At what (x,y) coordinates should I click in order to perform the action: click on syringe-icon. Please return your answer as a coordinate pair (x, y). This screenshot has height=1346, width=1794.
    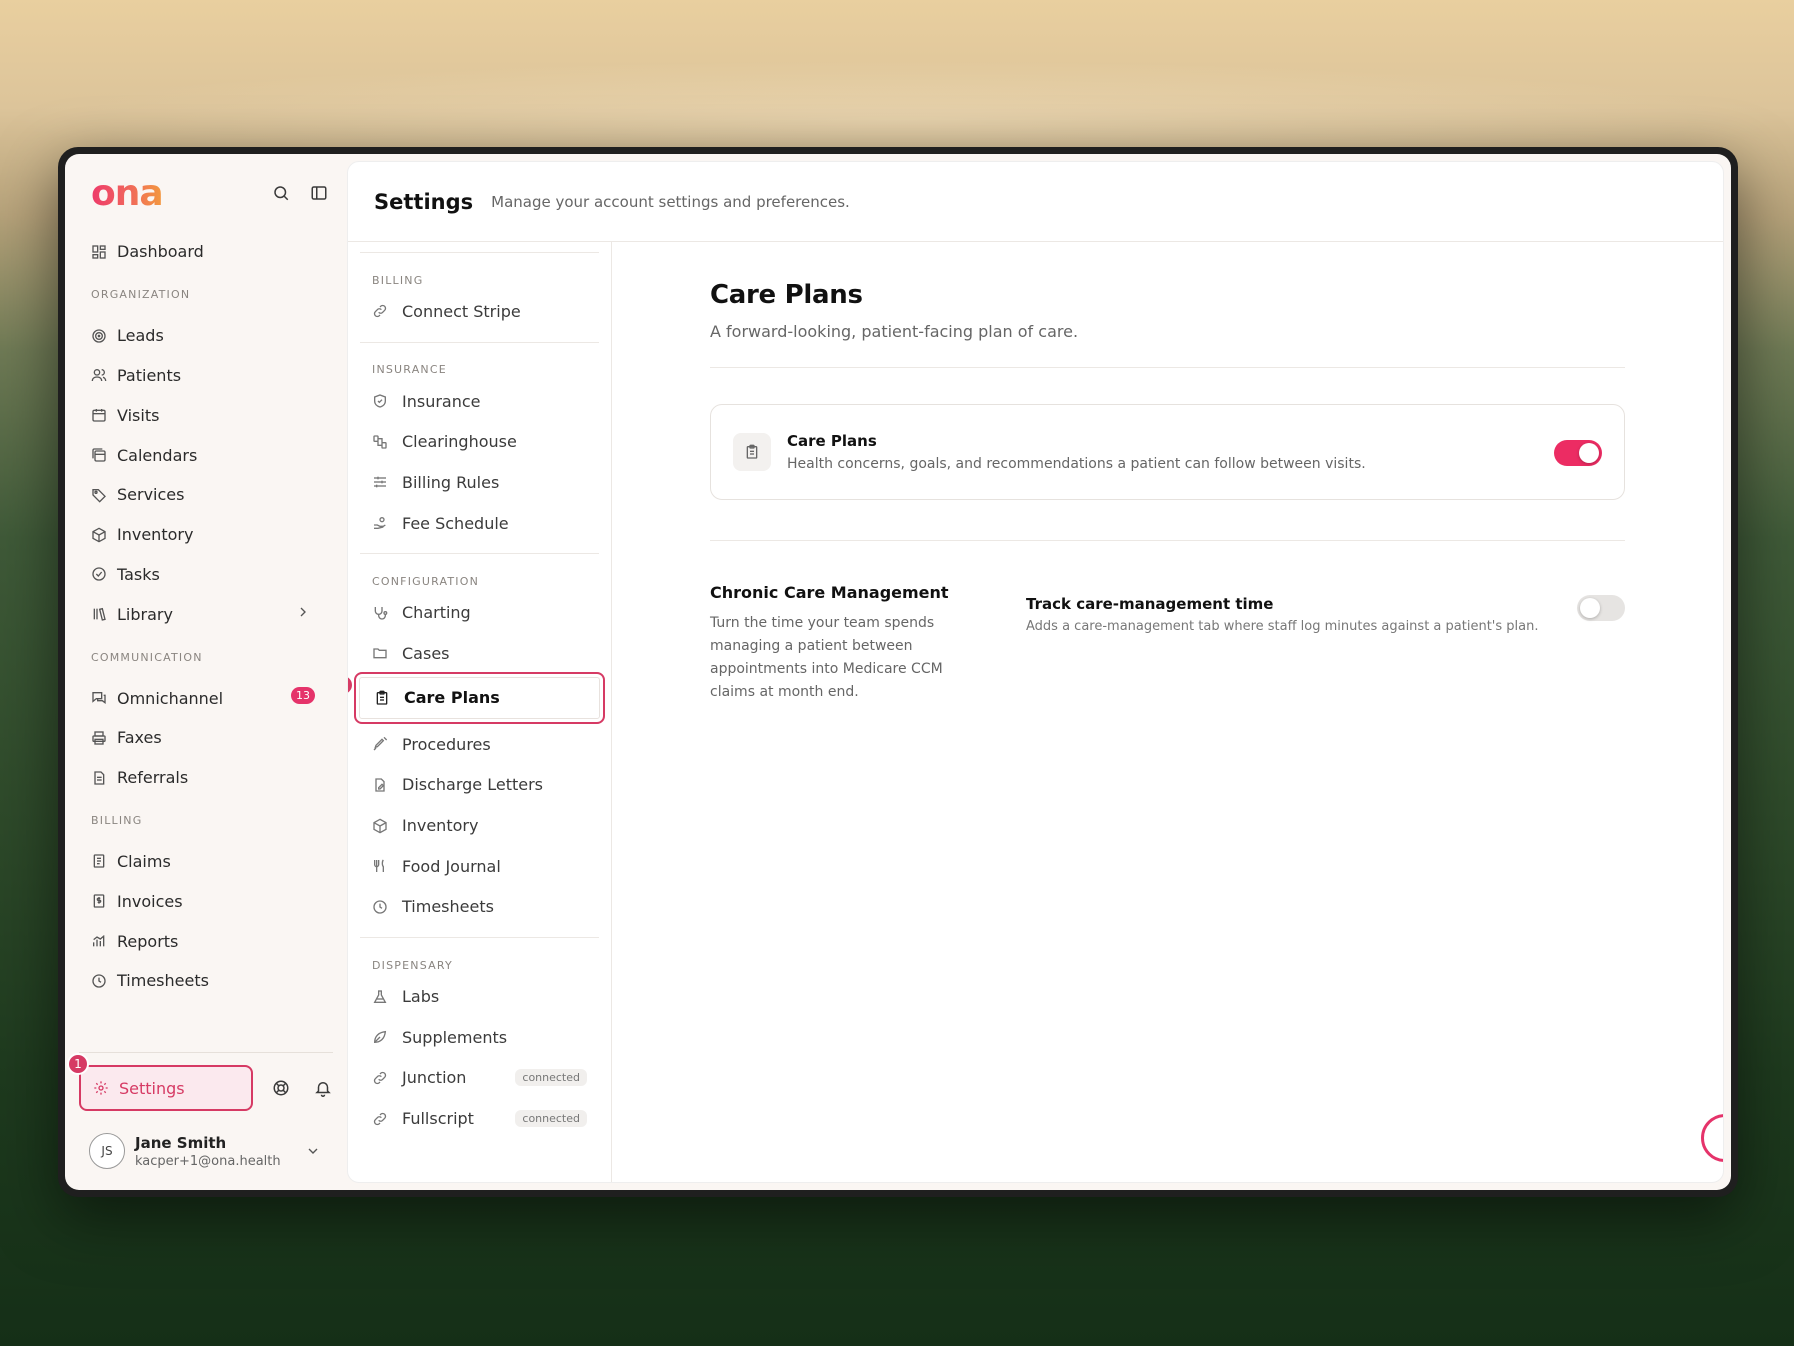
    Looking at the image, I should click on (380, 744).